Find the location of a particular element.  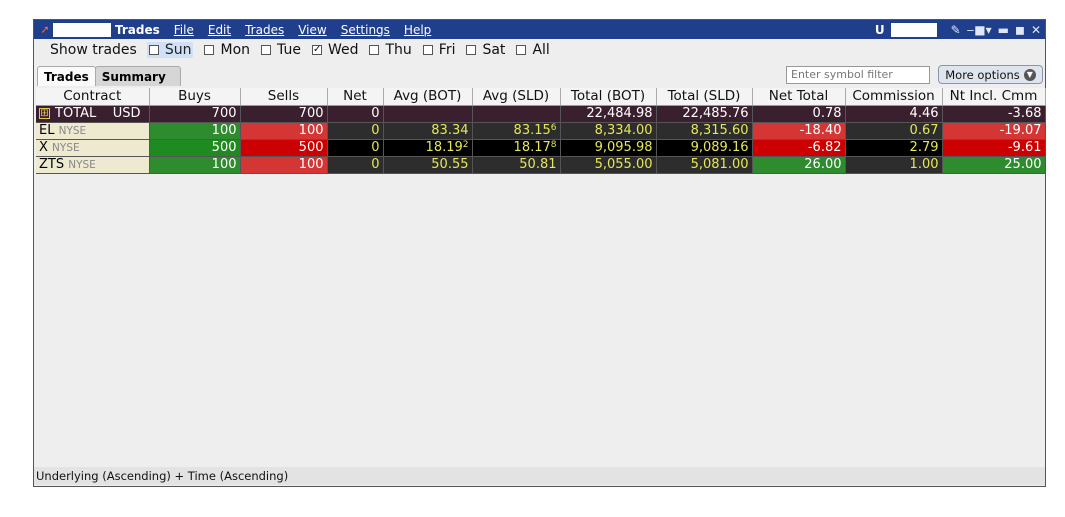

wrench-icon: ✎ is located at coordinates (956, 30).